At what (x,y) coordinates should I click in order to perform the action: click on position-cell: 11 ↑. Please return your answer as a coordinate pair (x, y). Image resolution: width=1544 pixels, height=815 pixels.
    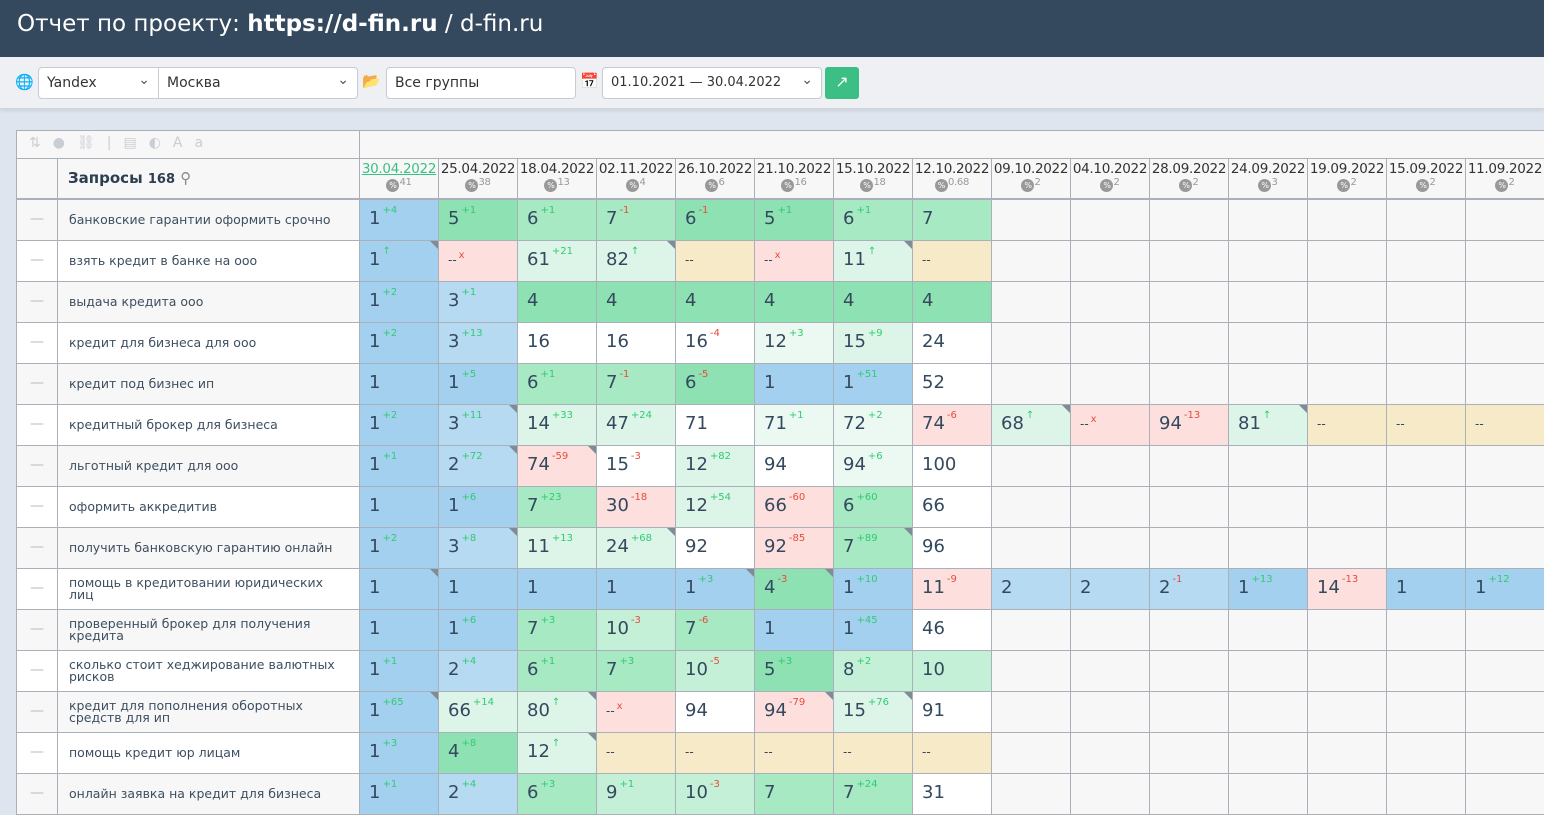
    Looking at the image, I should click on (873, 261).